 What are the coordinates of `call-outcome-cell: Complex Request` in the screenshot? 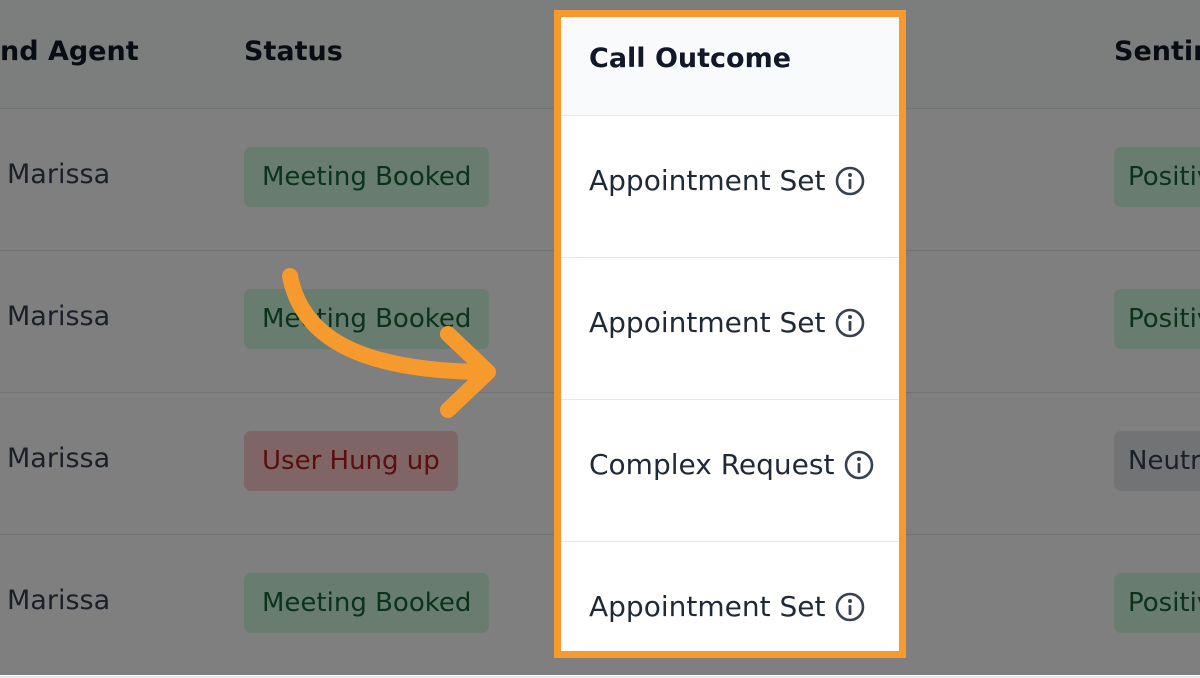 It's located at (732, 464).